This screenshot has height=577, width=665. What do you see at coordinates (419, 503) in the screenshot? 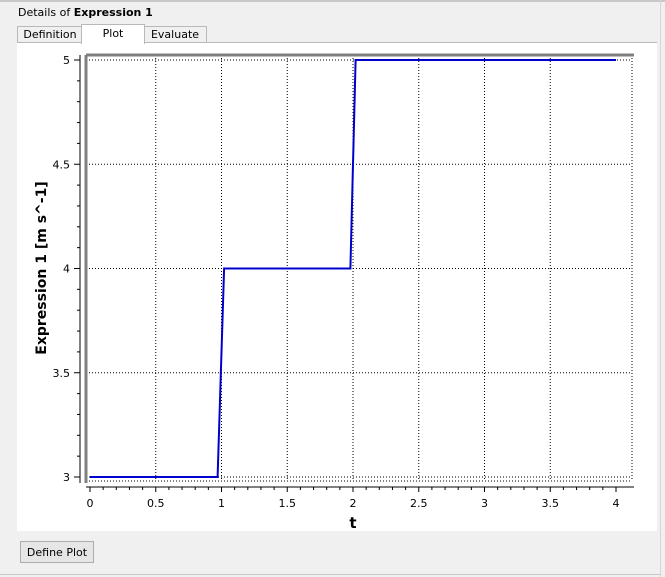
I see `x-tick-label: 2.5` at bounding box center [419, 503].